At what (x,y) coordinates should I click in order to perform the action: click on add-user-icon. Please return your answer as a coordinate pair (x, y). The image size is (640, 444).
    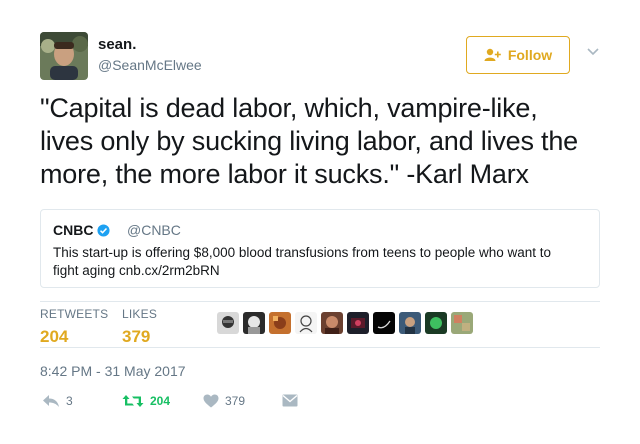
    Looking at the image, I should click on (492, 54).